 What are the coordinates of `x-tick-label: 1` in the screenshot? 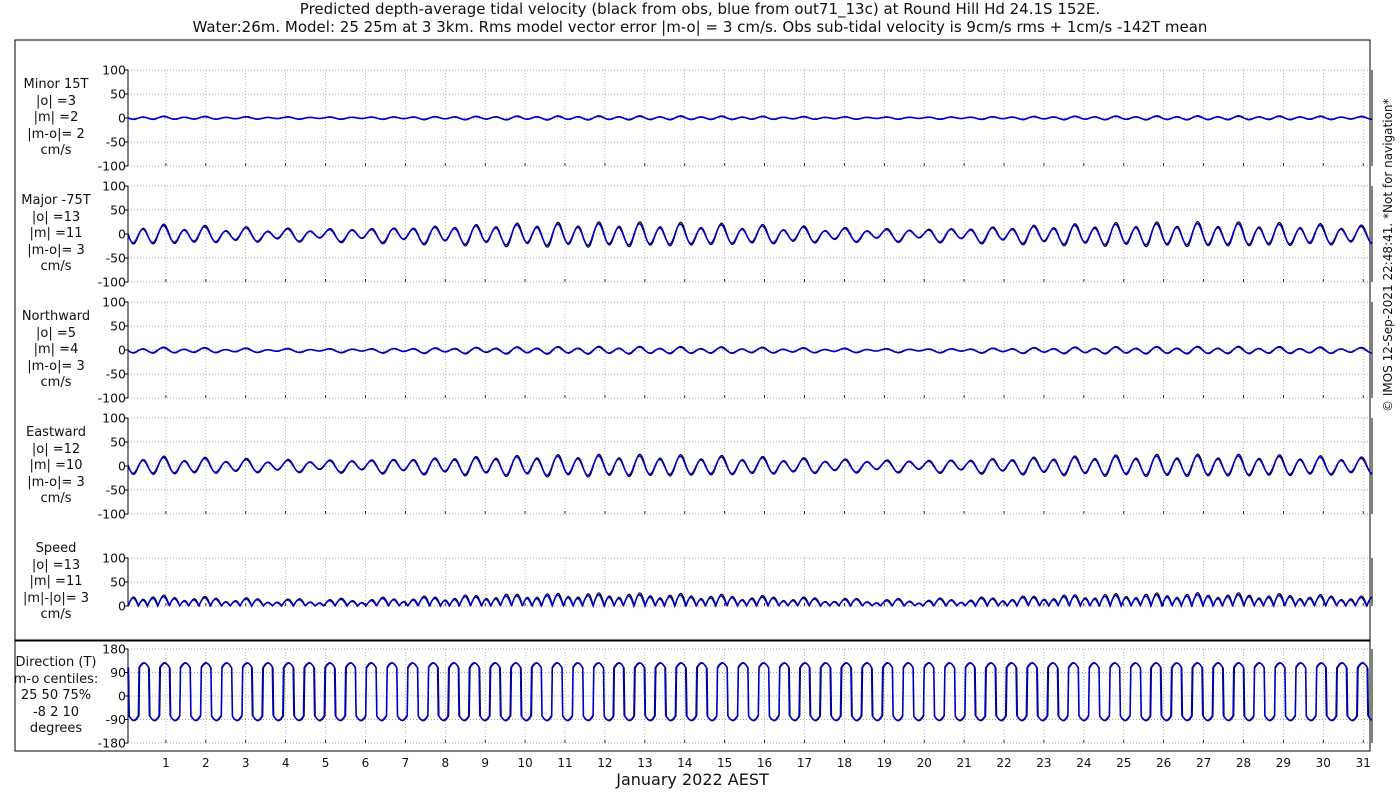 It's located at (166, 763).